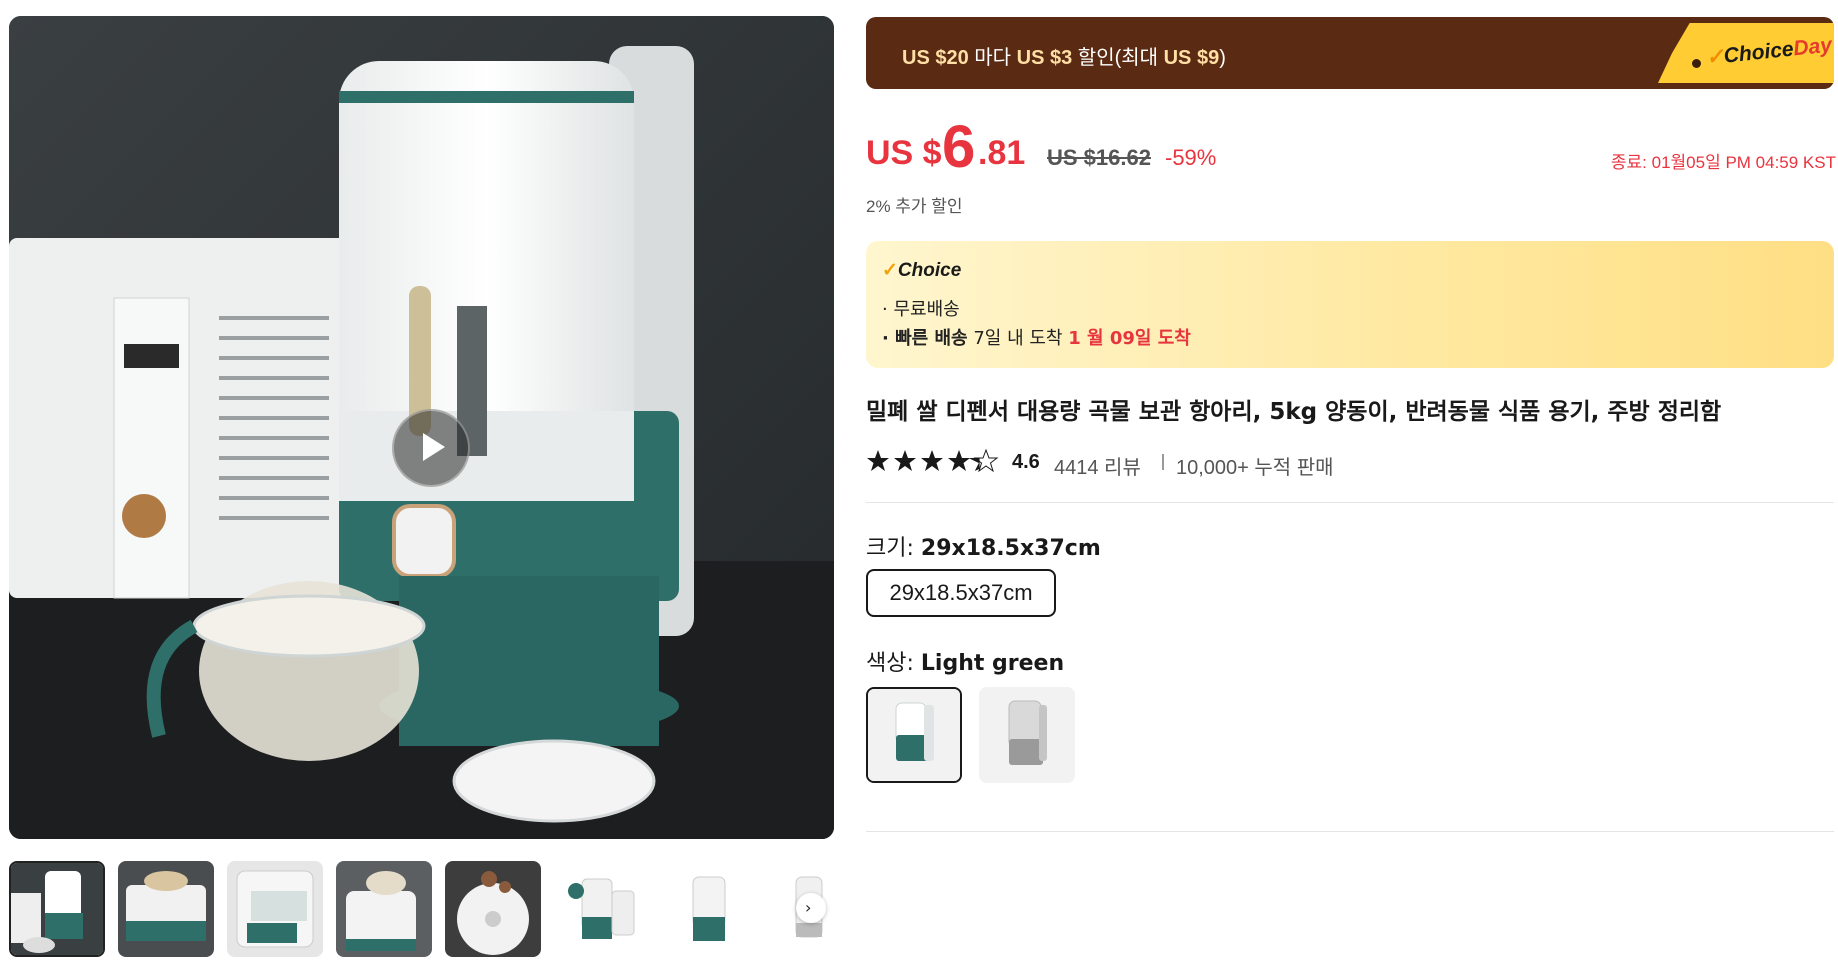 This screenshot has width=1838, height=976. I want to click on price-currency: US $, so click(904, 153).